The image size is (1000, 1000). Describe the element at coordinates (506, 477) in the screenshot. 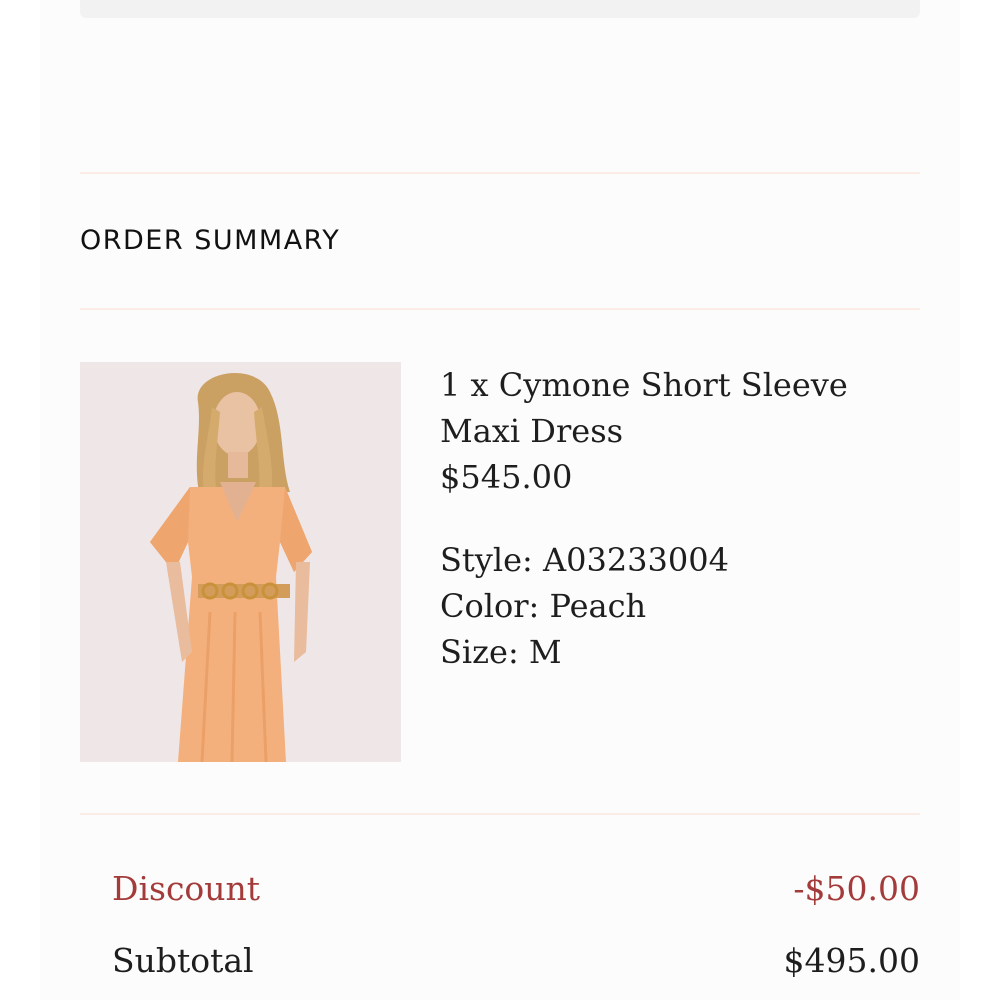

I see `product-price: $545.00` at that location.